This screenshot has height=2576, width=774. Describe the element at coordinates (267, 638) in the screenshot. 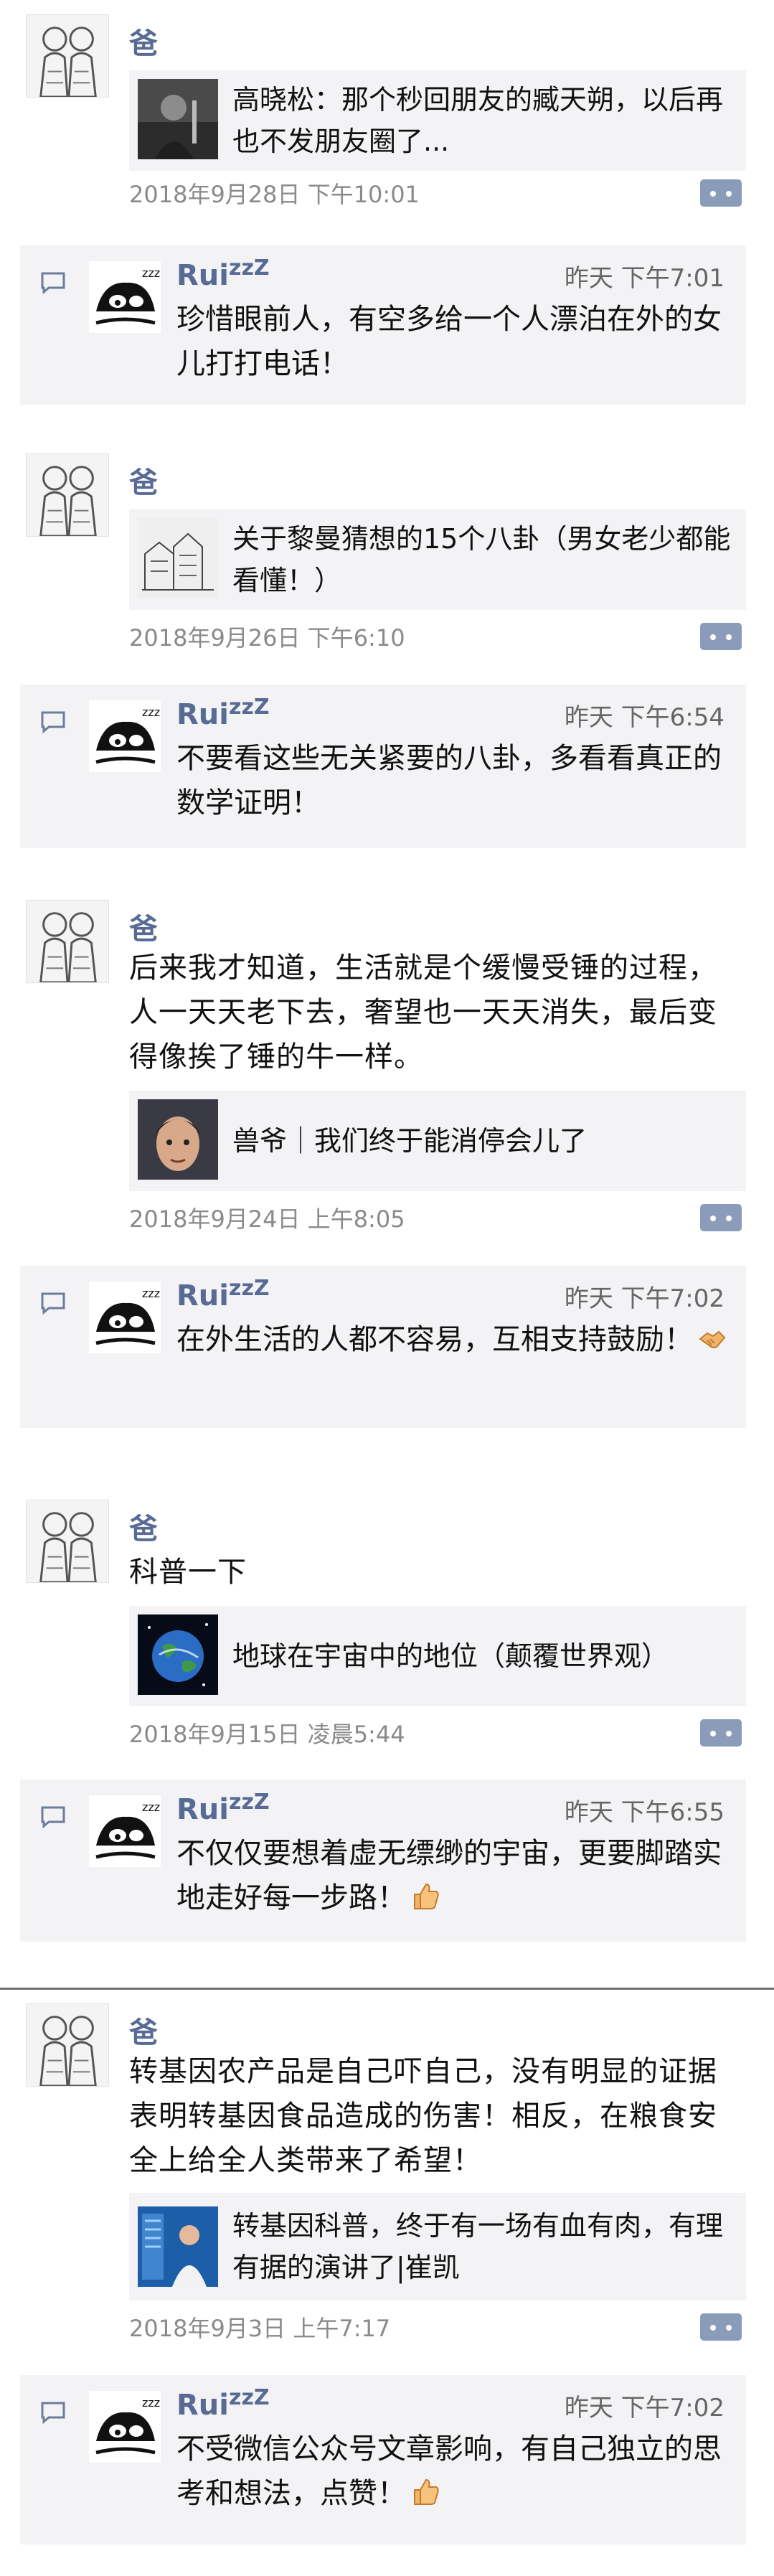

I see `post-date: 2018年9月26日 下午6:10` at that location.